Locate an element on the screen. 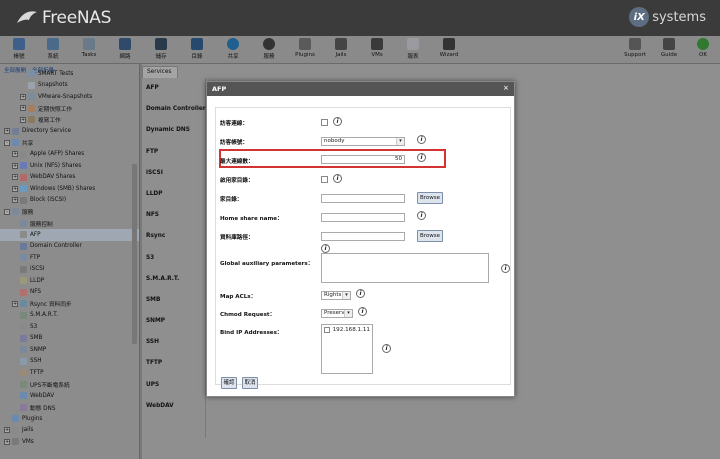 The height and width of the screenshot is (459, 720). tree-item: UPS不斷電系統 is located at coordinates (69, 385).